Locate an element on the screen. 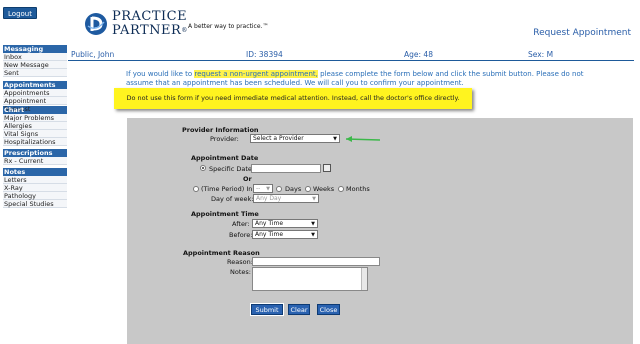 This screenshot has width=640, height=344. sidebar-heading-notes: Notes is located at coordinates (35, 172).